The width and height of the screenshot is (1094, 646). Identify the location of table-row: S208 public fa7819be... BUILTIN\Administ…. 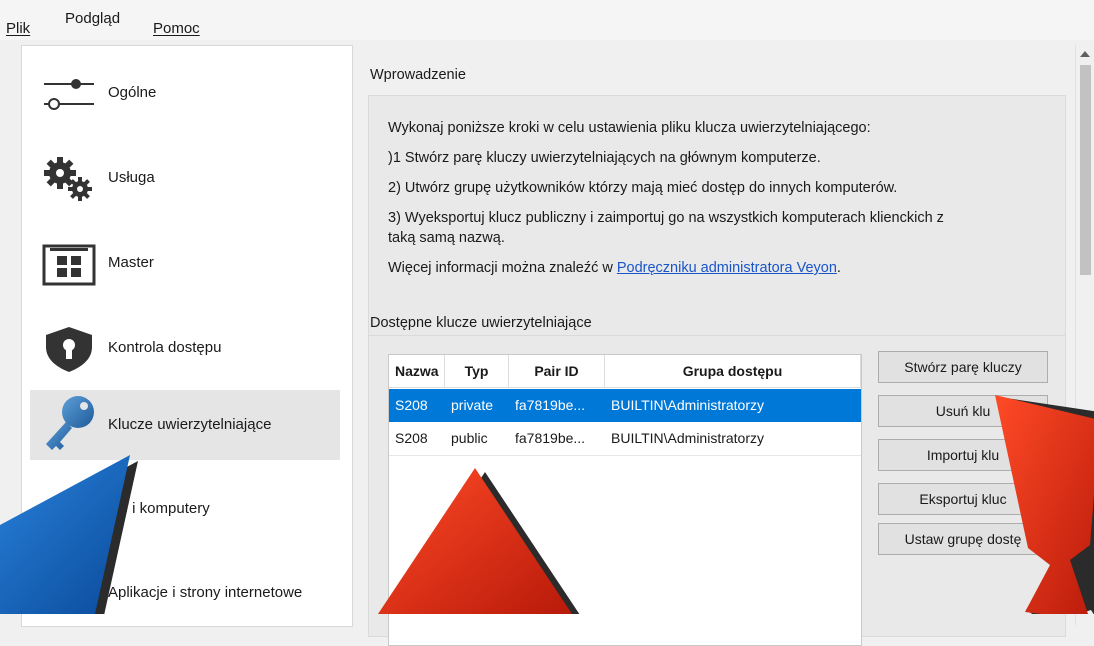
(625, 439).